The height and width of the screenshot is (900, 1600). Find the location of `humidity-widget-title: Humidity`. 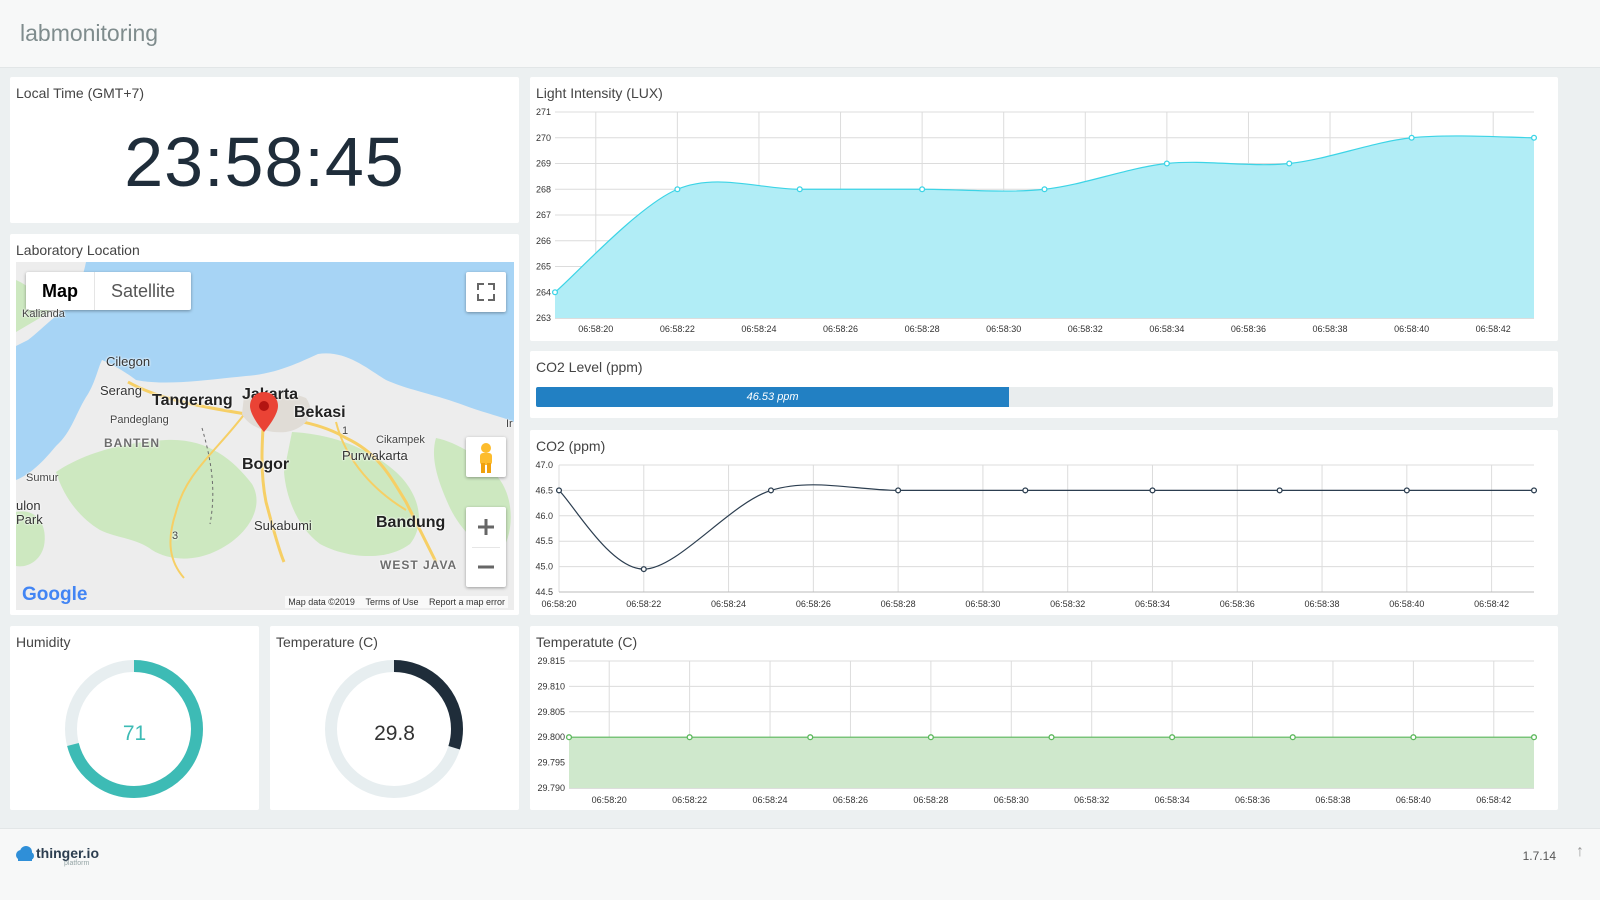

humidity-widget-title: Humidity is located at coordinates (43, 642).